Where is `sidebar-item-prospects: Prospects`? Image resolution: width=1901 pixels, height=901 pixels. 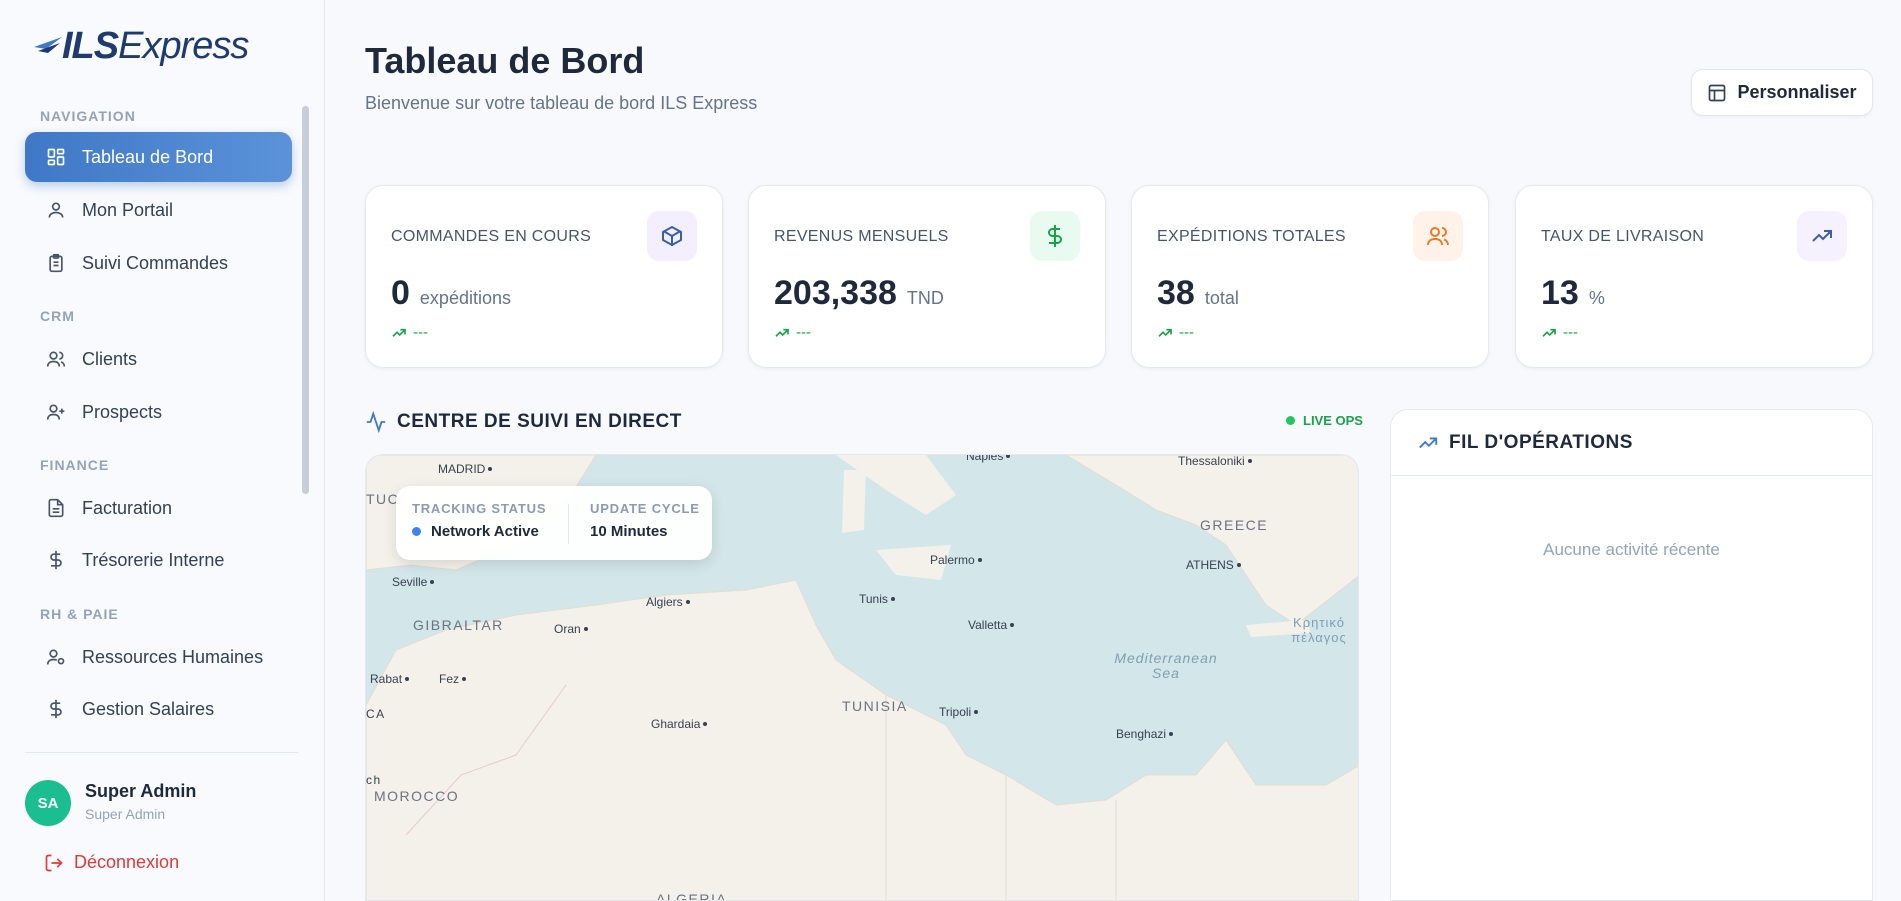
sidebar-item-prospects: Prospects is located at coordinates (158, 412).